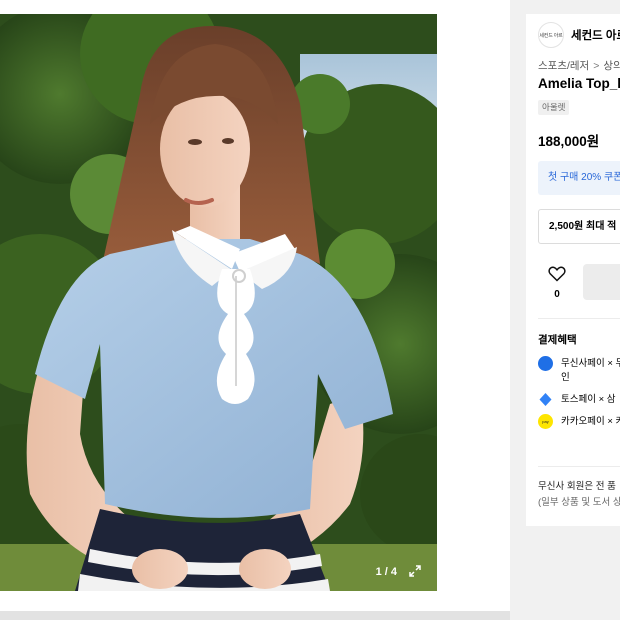 This screenshot has height=620, width=620. I want to click on image-counter: 1 / 4, so click(386, 572).